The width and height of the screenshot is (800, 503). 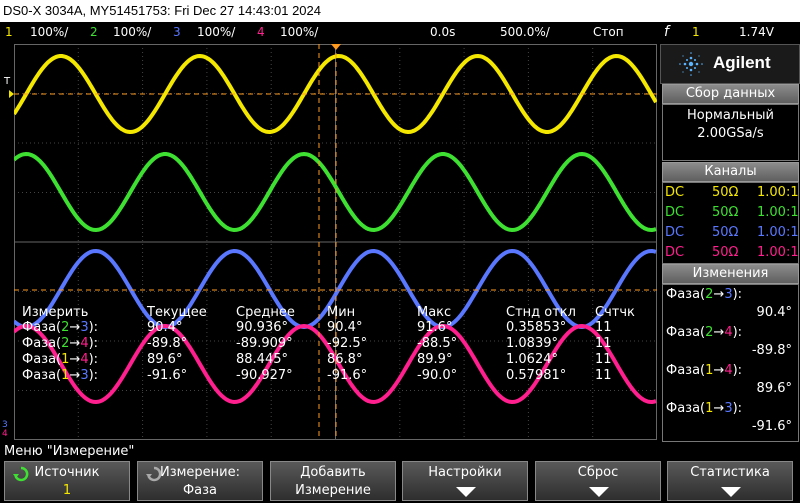 What do you see at coordinates (725, 232) in the screenshot?
I see `ch3-impedance: 50Ω` at bounding box center [725, 232].